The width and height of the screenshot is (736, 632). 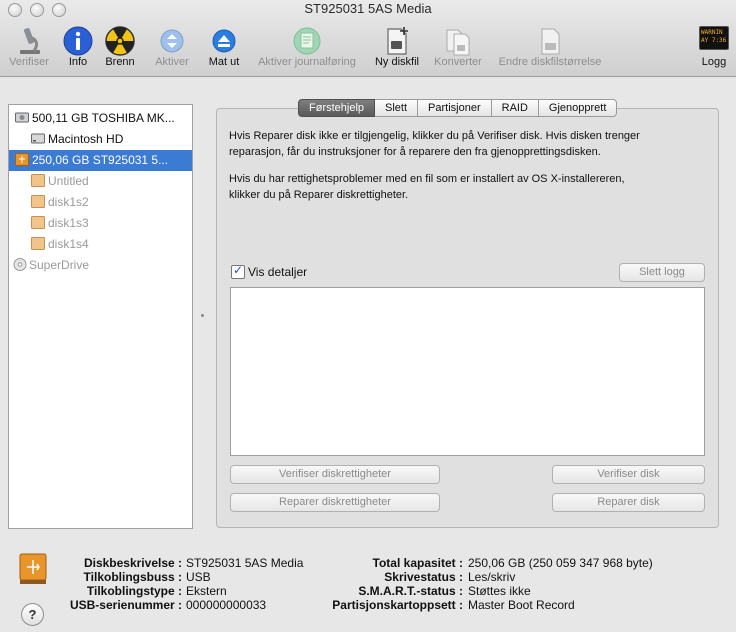 What do you see at coordinates (32, 614) in the screenshot?
I see `help-button: ?` at bounding box center [32, 614].